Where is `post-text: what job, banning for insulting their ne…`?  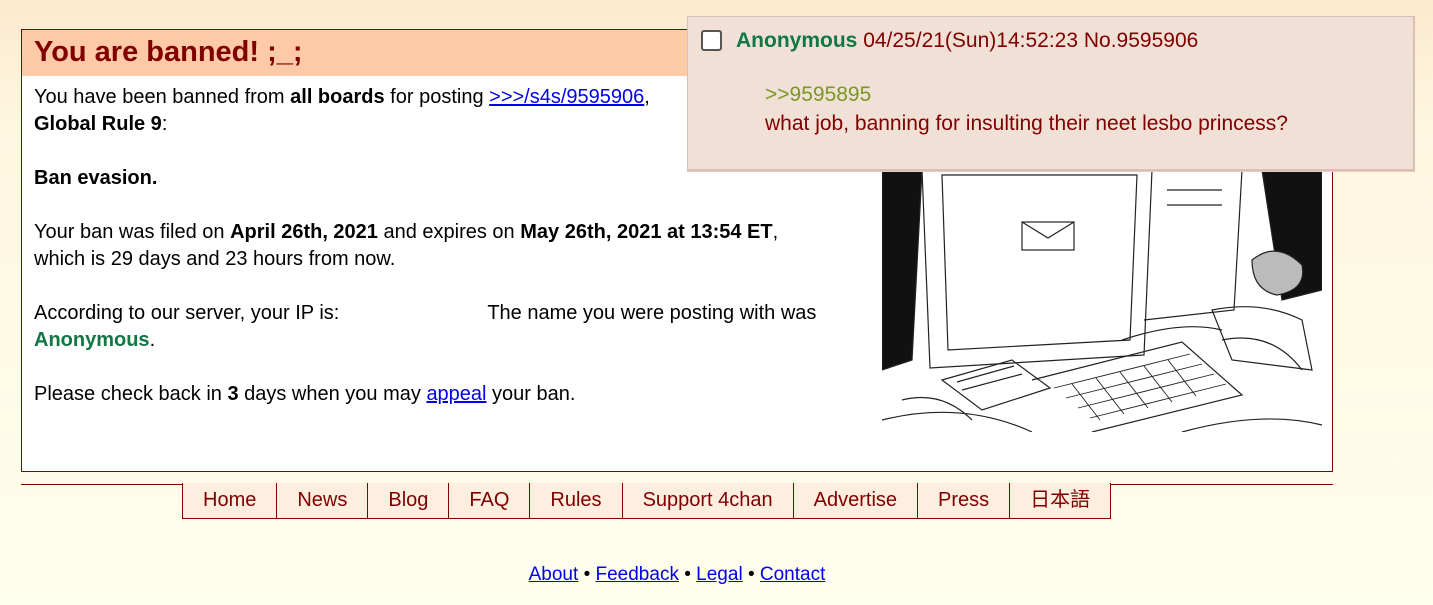 post-text: what job, banning for insulting their ne… is located at coordinates (1026, 123).